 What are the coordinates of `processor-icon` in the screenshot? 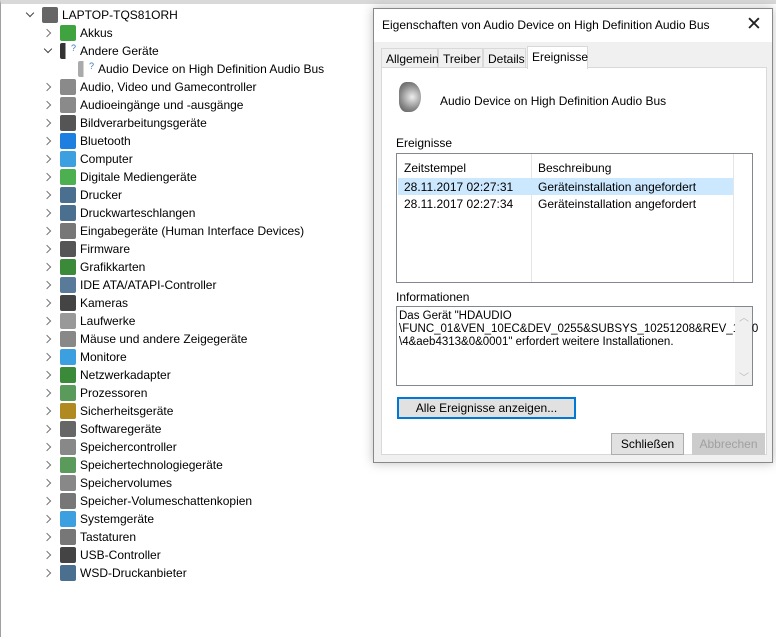 It's located at (68, 393).